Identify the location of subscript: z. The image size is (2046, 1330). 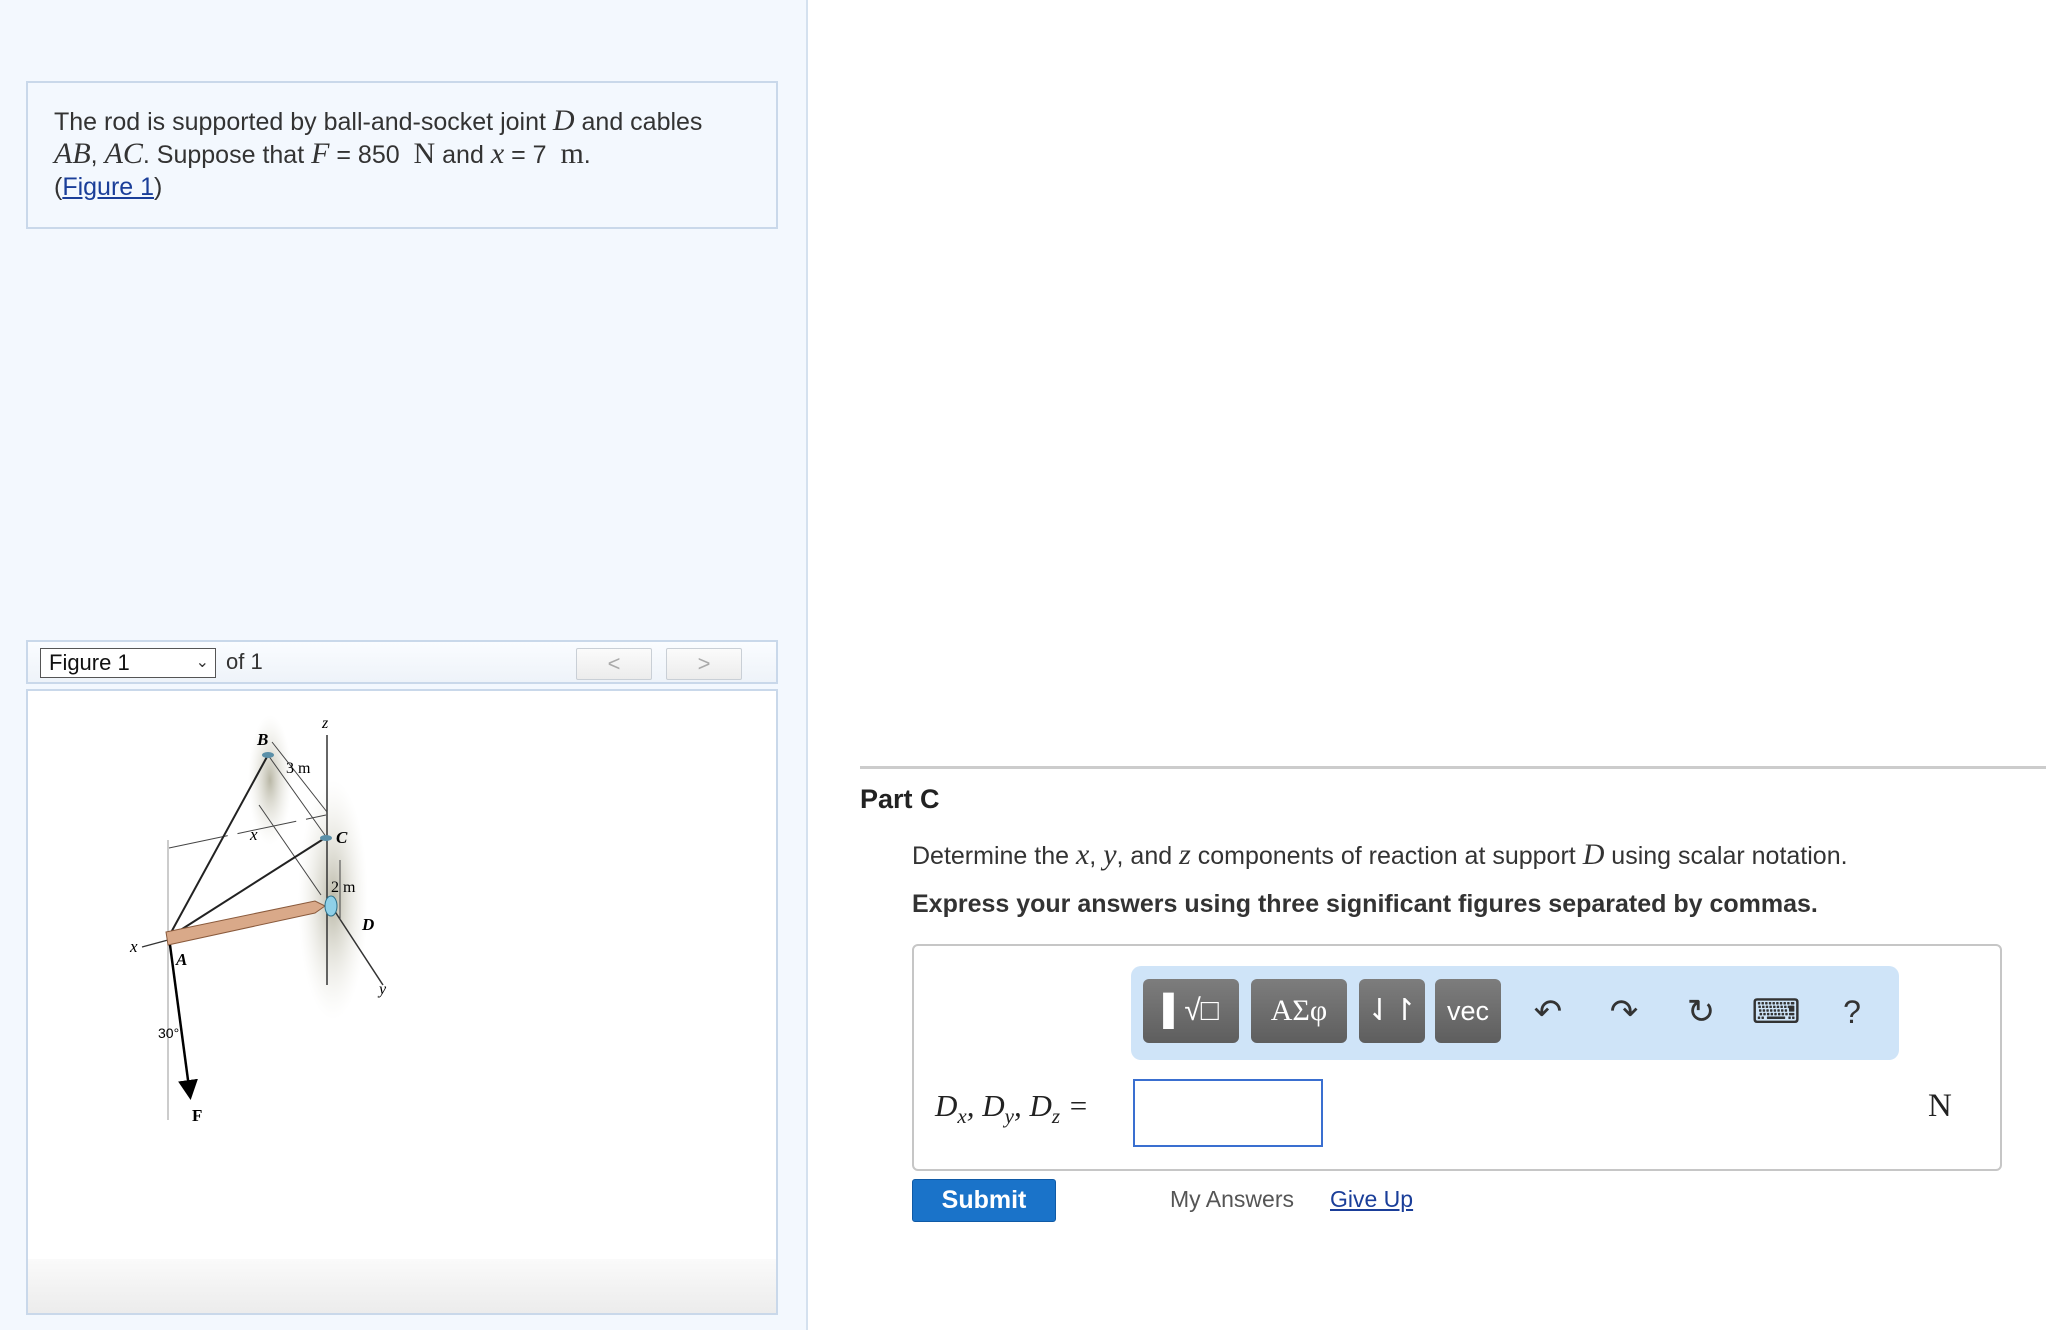
(1056, 1116).